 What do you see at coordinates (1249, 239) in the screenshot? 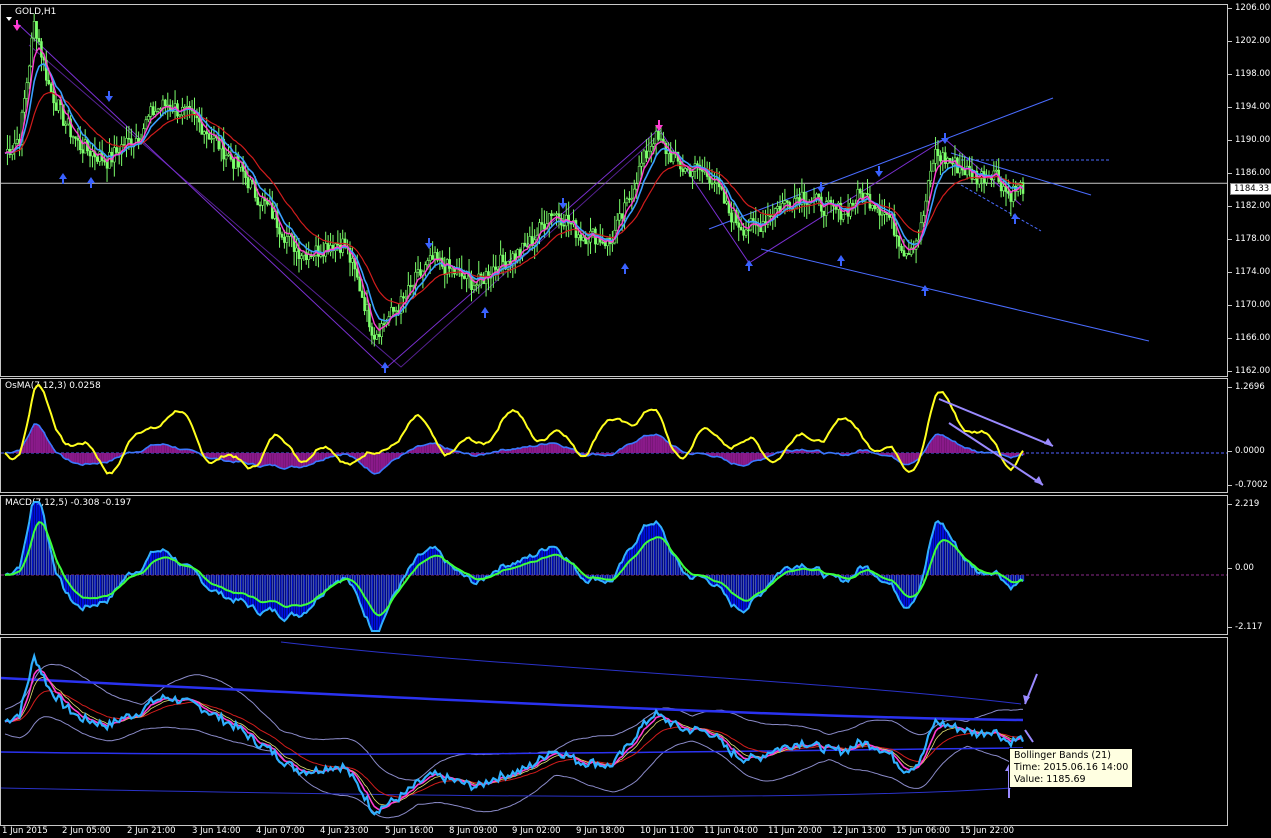
I see `price-tick: 1178.00` at bounding box center [1249, 239].